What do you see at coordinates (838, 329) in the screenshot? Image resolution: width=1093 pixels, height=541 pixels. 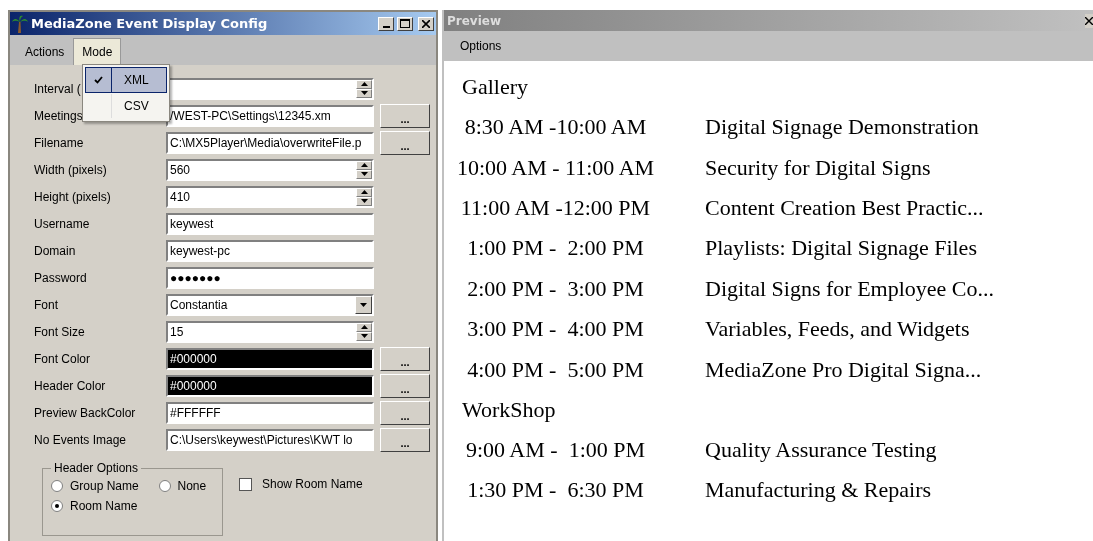 I see `event-title: Variables, Feeds, and Widgets` at bounding box center [838, 329].